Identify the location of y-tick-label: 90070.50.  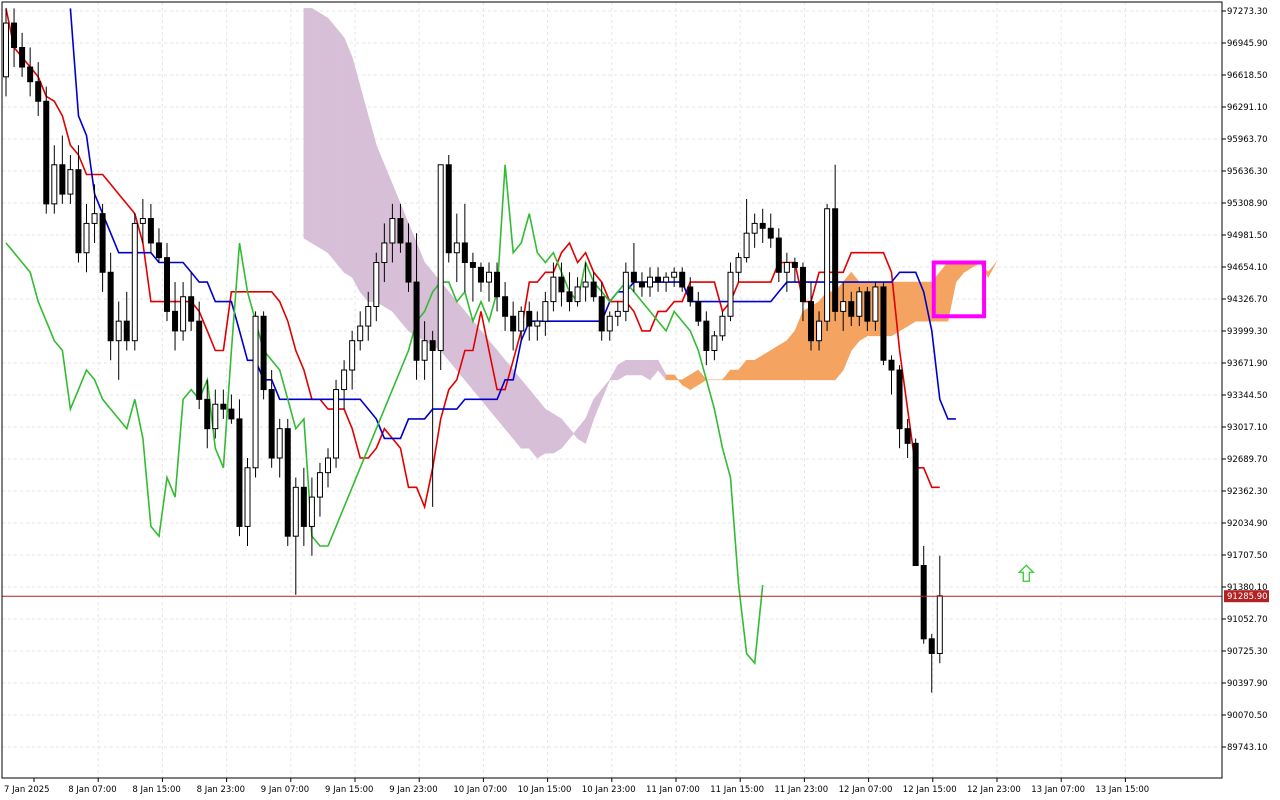
(1247, 716).